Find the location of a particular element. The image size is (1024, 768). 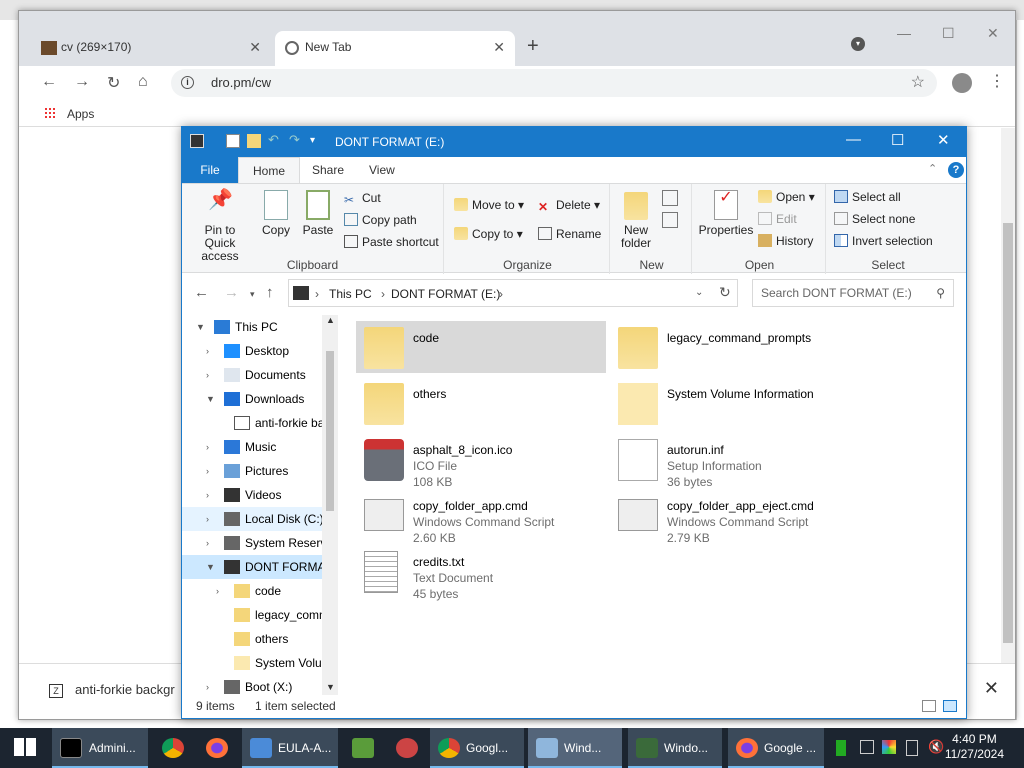

tree-item: ▼ Downloads is located at coordinates (252, 399).